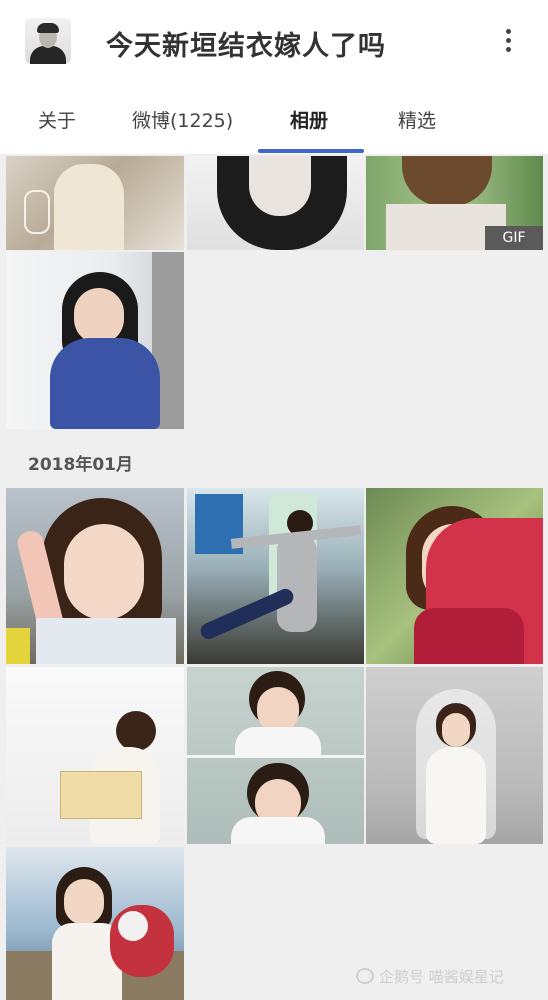 This screenshot has width=548, height=1000. I want to click on tab-album: 相册, so click(309, 119).